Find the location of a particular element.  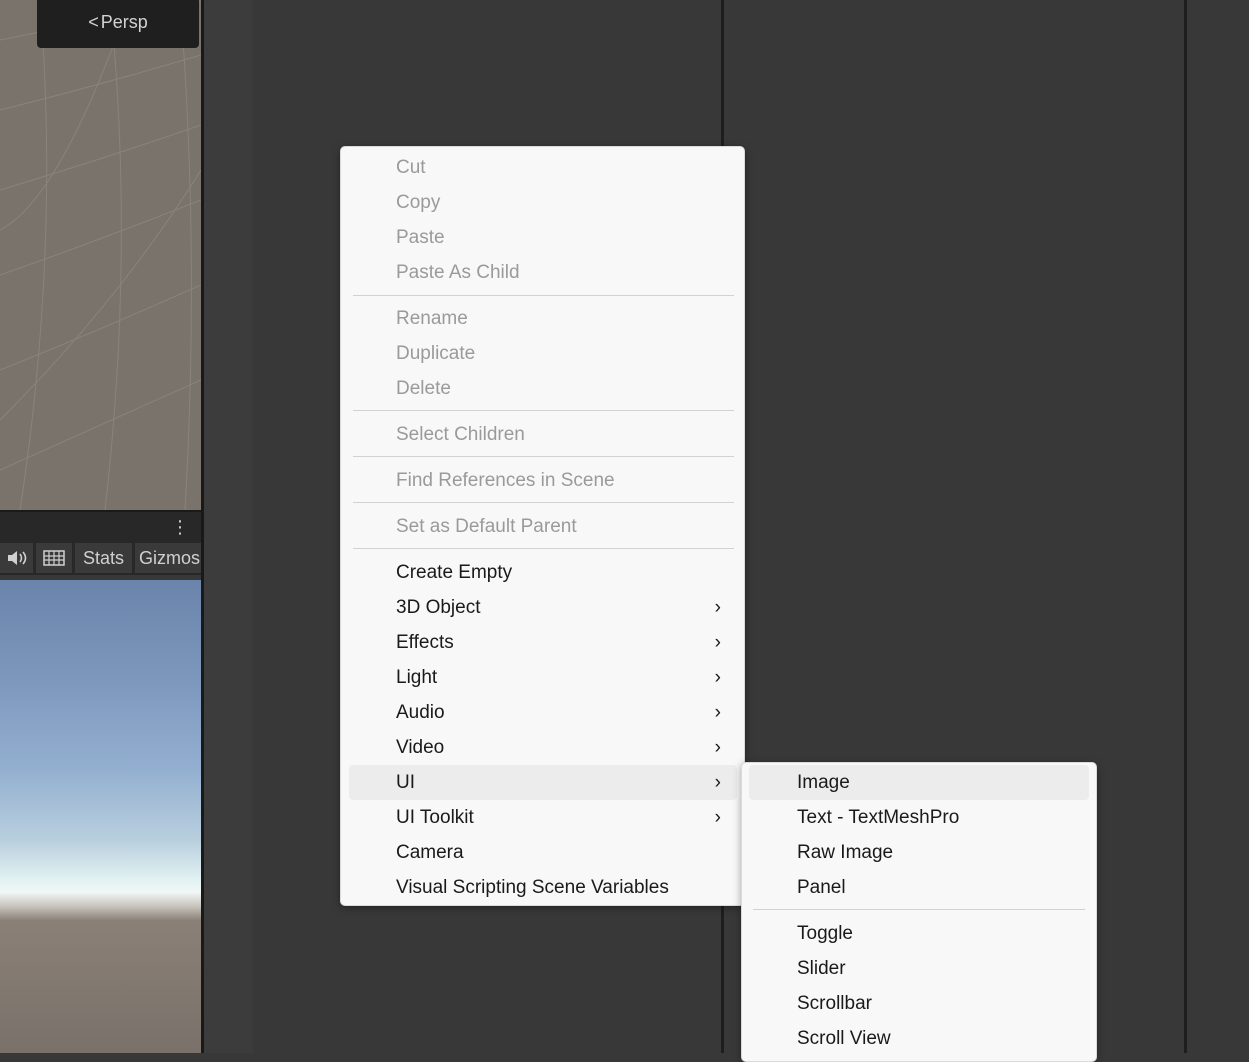

menu-item-ui-toolkit: UI Toolkit › is located at coordinates (543, 817).